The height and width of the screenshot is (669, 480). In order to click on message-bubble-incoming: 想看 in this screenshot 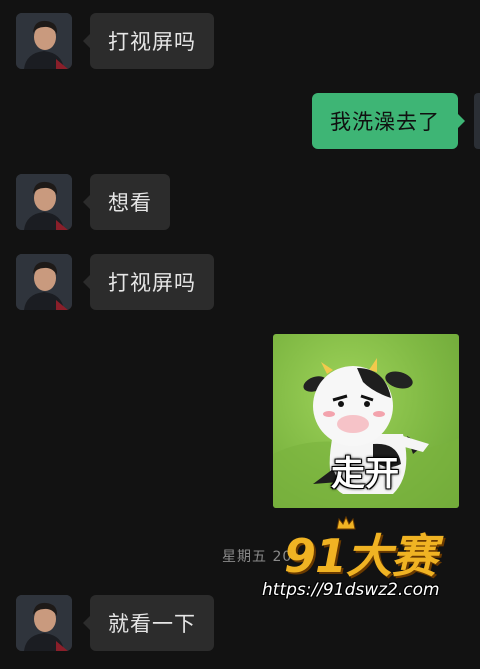, I will do `click(126, 202)`.